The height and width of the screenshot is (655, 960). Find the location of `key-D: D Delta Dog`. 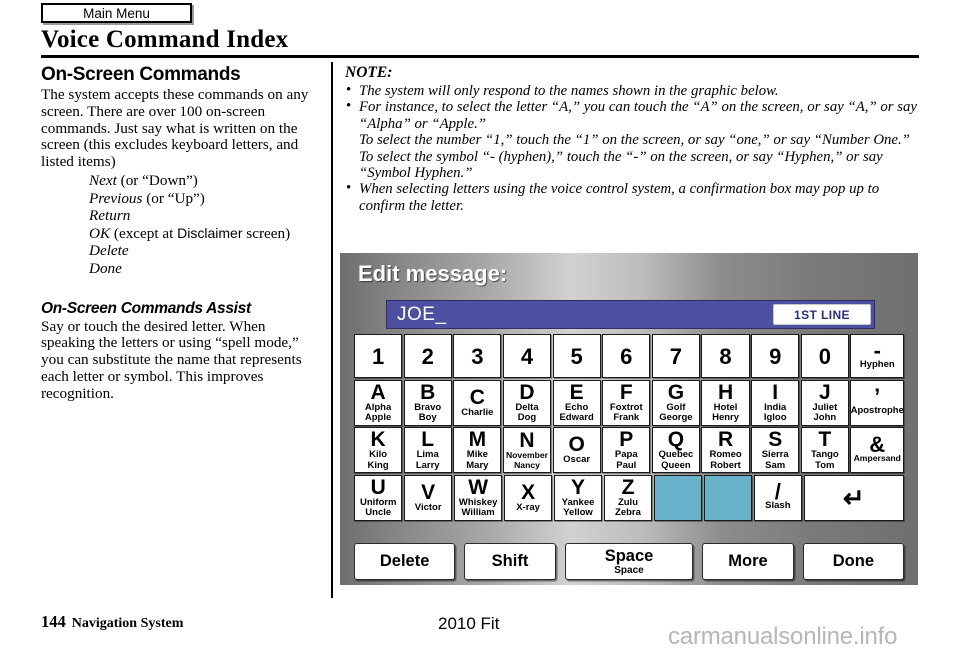

key-D: D Delta Dog is located at coordinates (527, 402).